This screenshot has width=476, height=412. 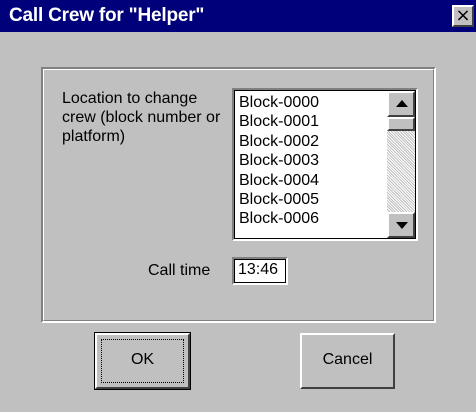 What do you see at coordinates (314, 180) in the screenshot?
I see `list-item: Block-0004` at bounding box center [314, 180].